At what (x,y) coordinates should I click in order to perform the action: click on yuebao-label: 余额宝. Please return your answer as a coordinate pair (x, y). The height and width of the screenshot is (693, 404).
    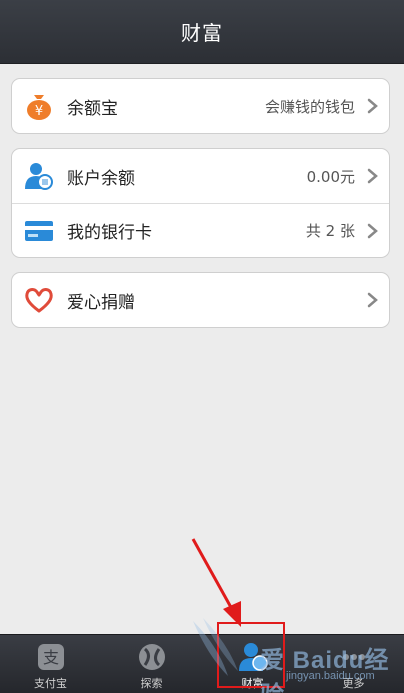
    Looking at the image, I should click on (92, 108).